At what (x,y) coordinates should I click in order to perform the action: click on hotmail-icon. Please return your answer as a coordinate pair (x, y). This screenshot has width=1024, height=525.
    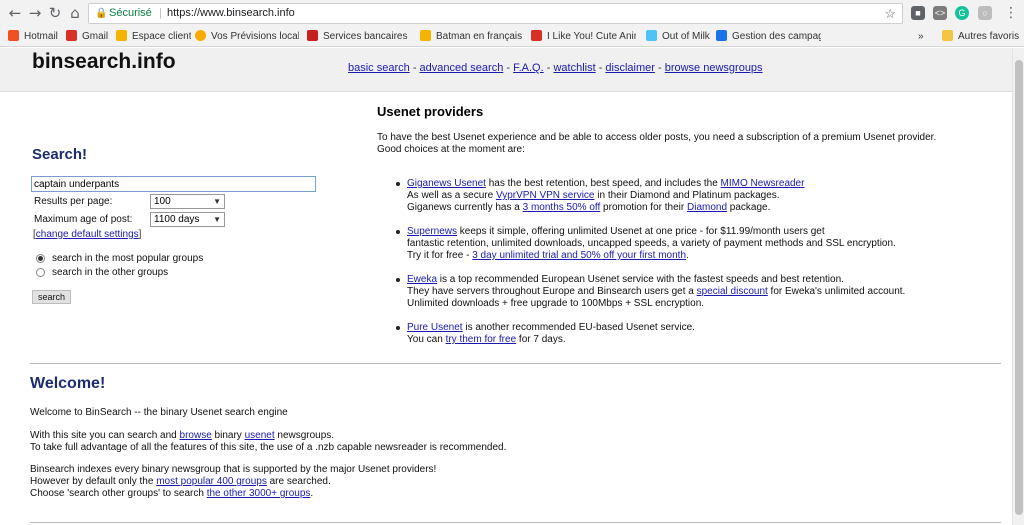
    Looking at the image, I should click on (13, 35).